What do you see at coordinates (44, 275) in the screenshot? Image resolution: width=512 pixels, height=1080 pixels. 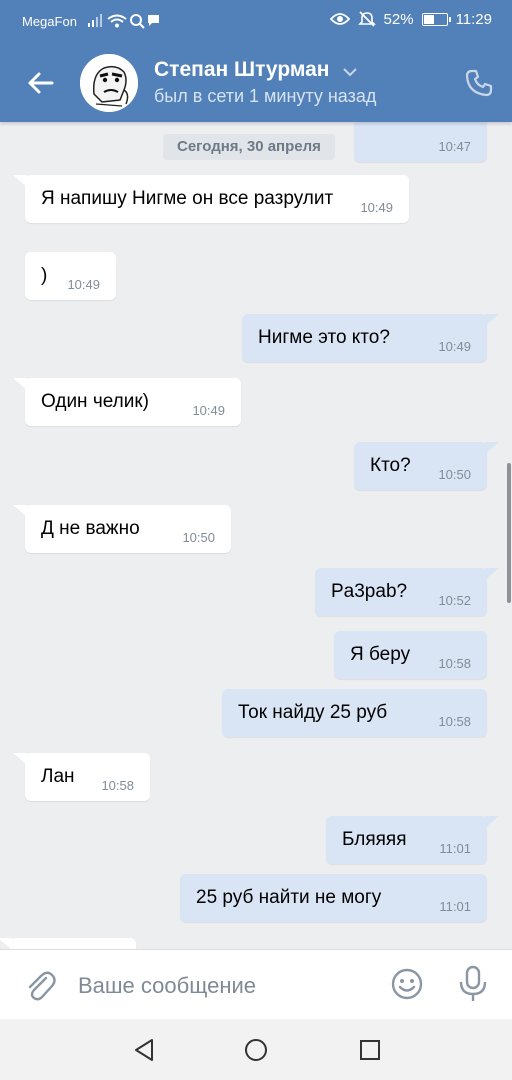 I see `message-text: )` at bounding box center [44, 275].